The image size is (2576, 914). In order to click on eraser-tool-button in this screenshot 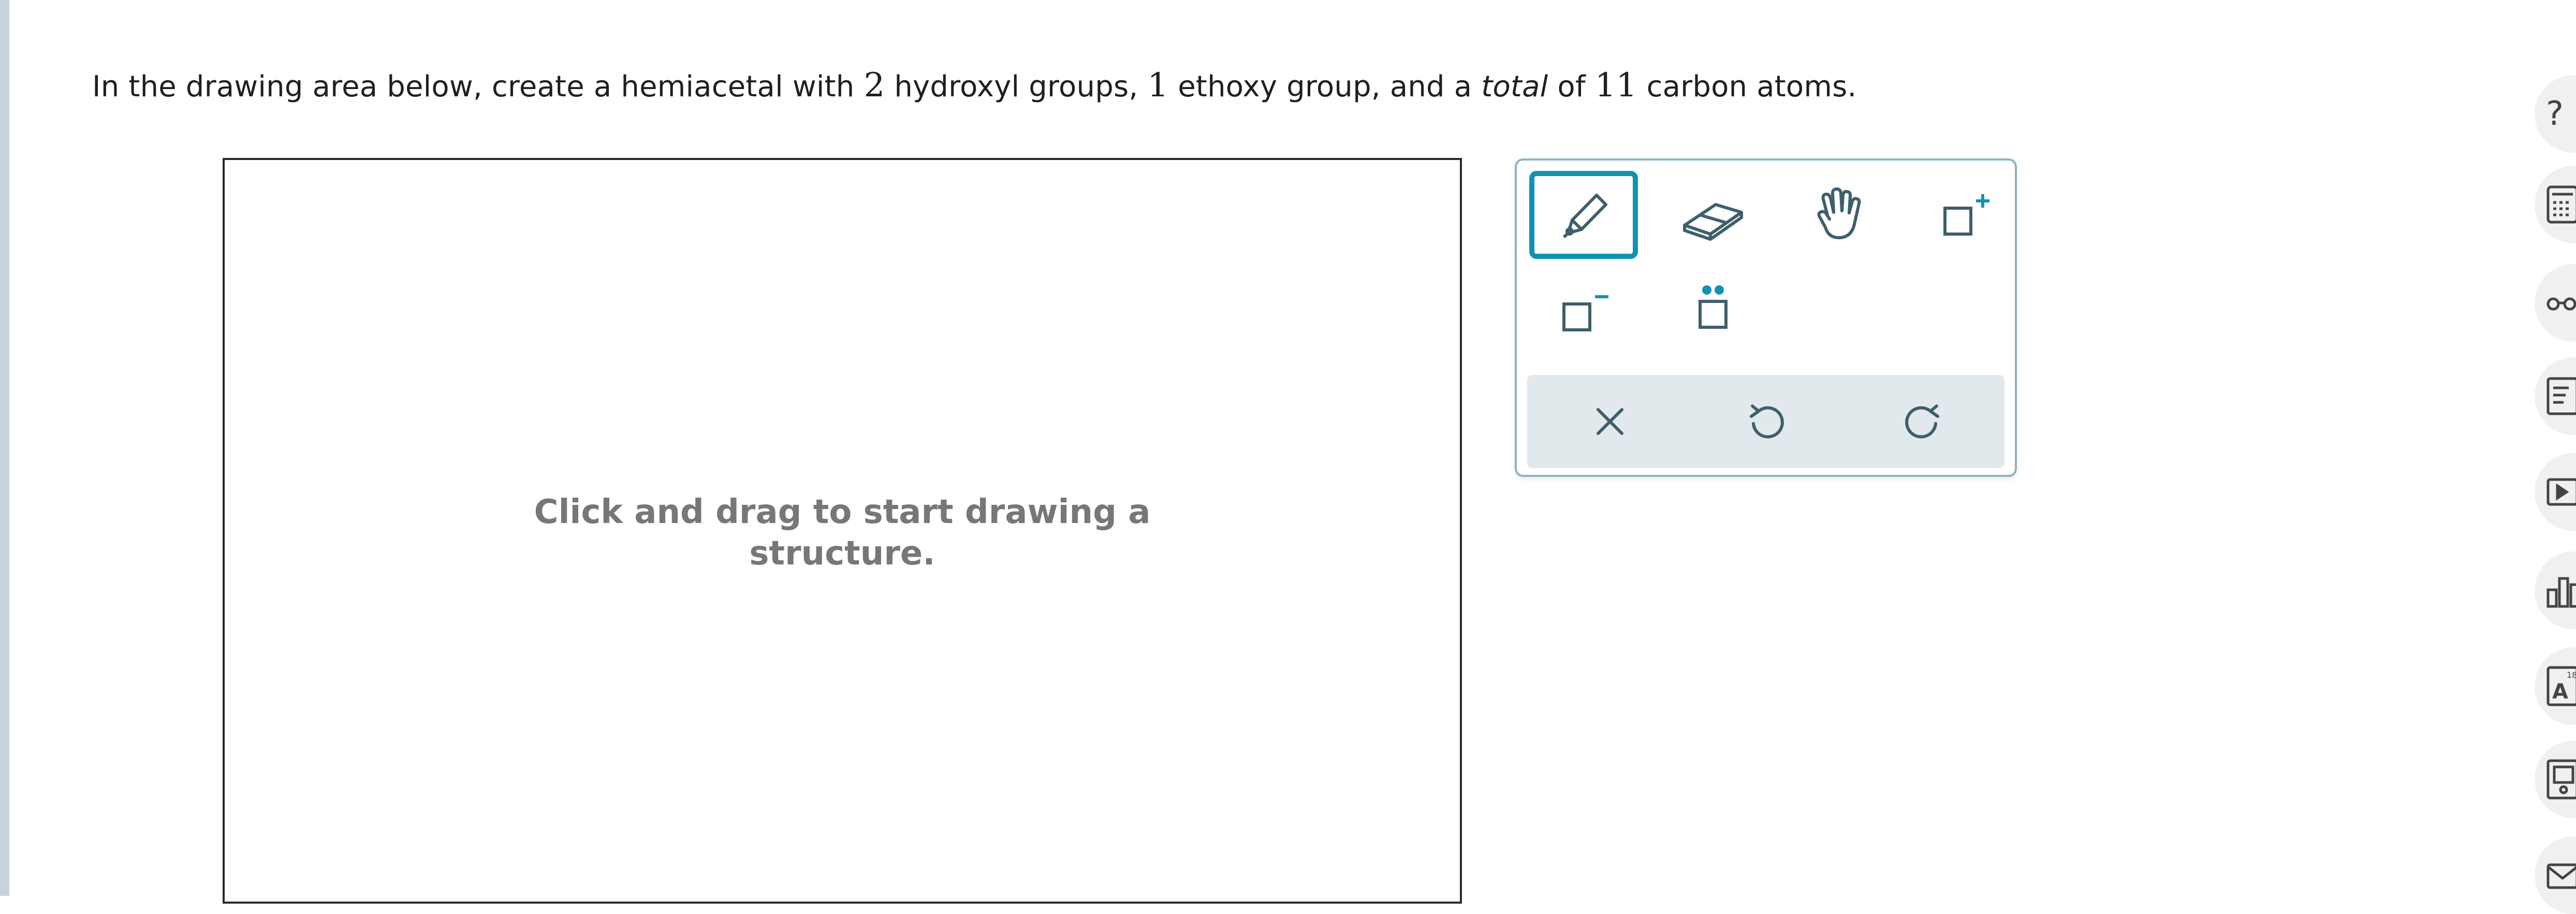, I will do `click(1713, 215)`.